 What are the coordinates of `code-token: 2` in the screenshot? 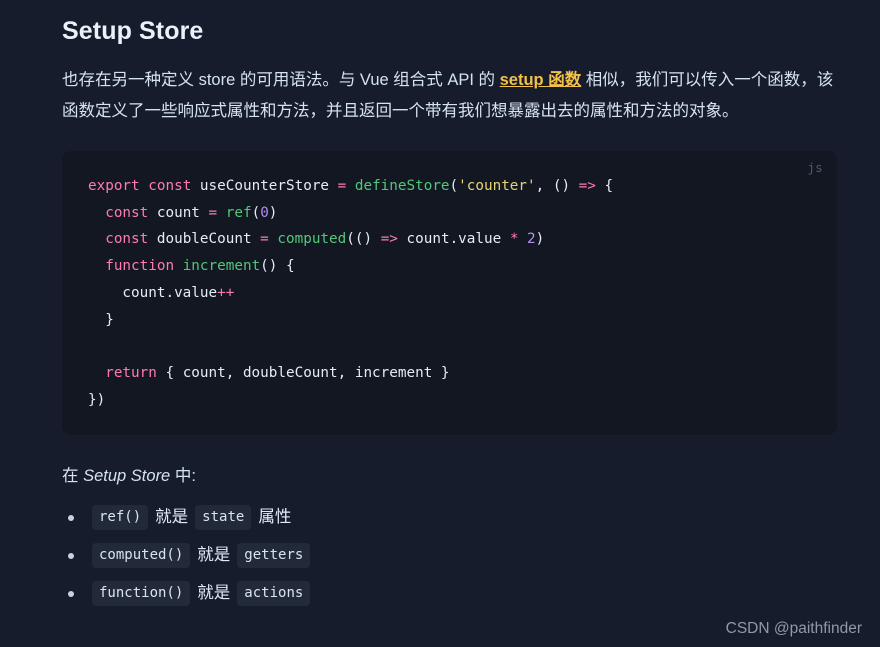 It's located at (531, 239).